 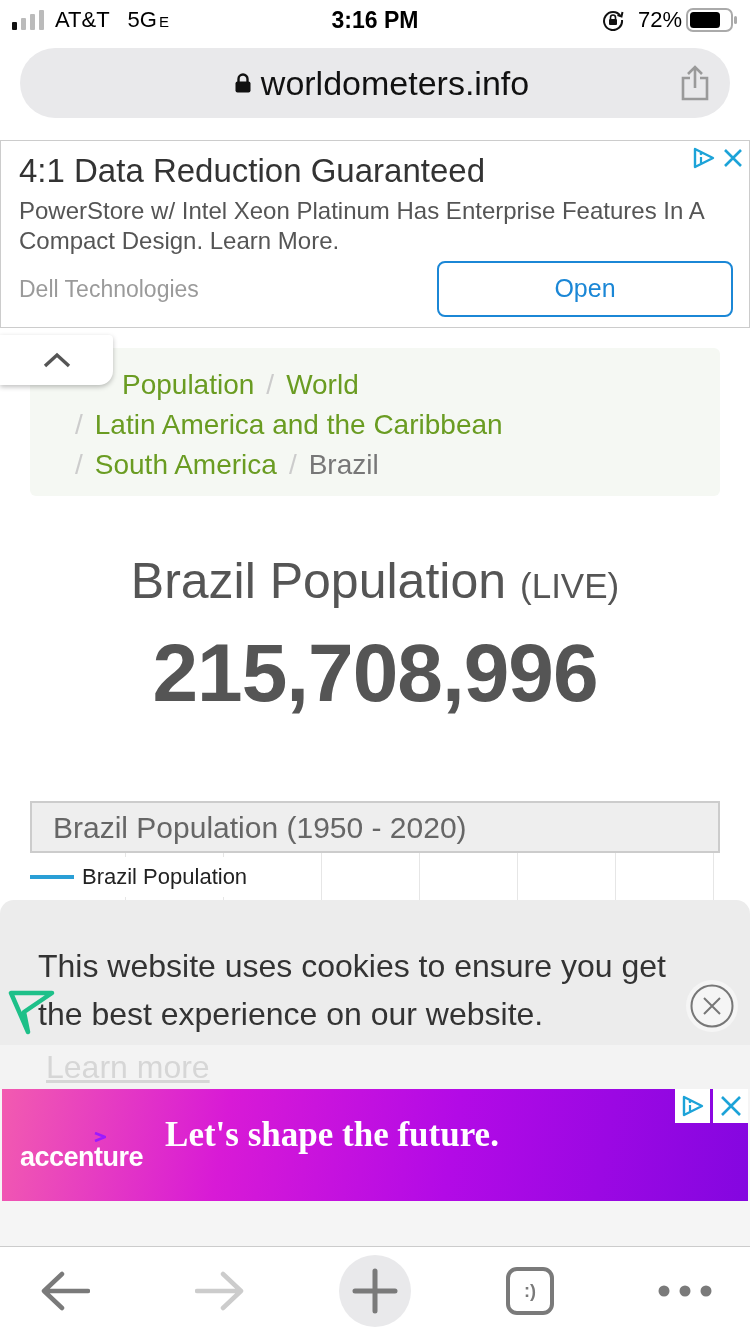 What do you see at coordinates (585, 289) in the screenshot?
I see `open-button: Open` at bounding box center [585, 289].